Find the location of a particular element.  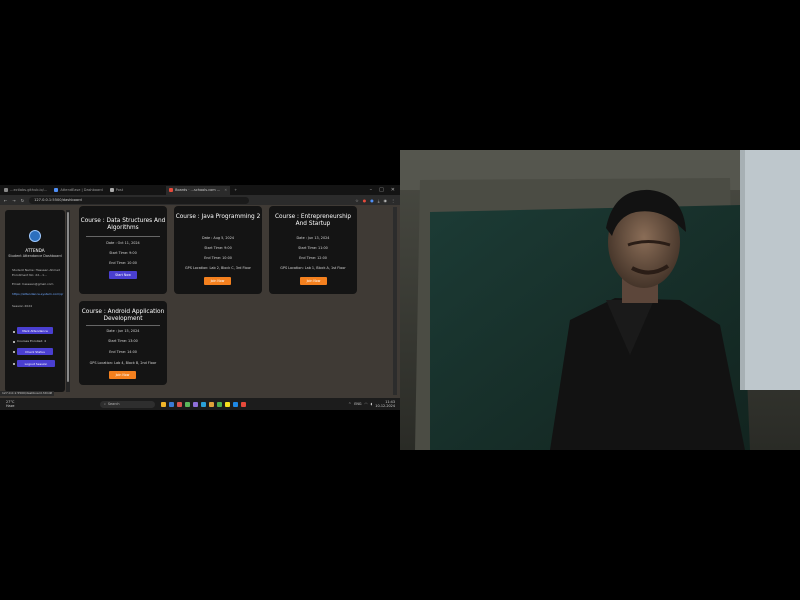

clock-date: 10-12-2024 is located at coordinates (385, 406).